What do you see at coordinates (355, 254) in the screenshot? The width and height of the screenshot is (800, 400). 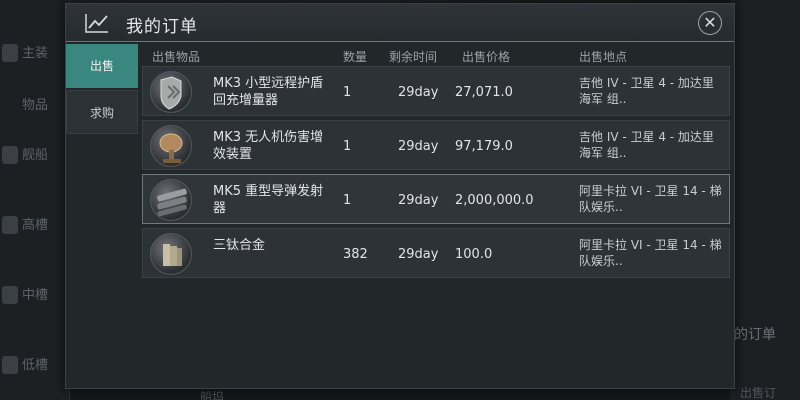 I see `item-quantity: 382` at bounding box center [355, 254].